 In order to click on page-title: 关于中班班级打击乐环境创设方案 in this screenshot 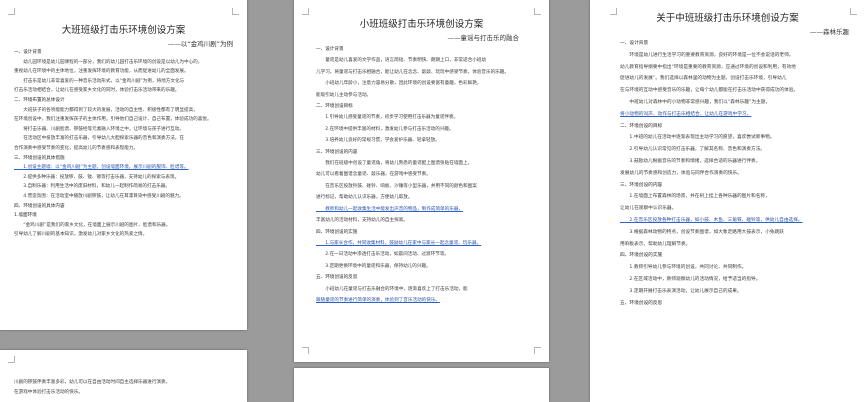, I will do `click(727, 18)`.